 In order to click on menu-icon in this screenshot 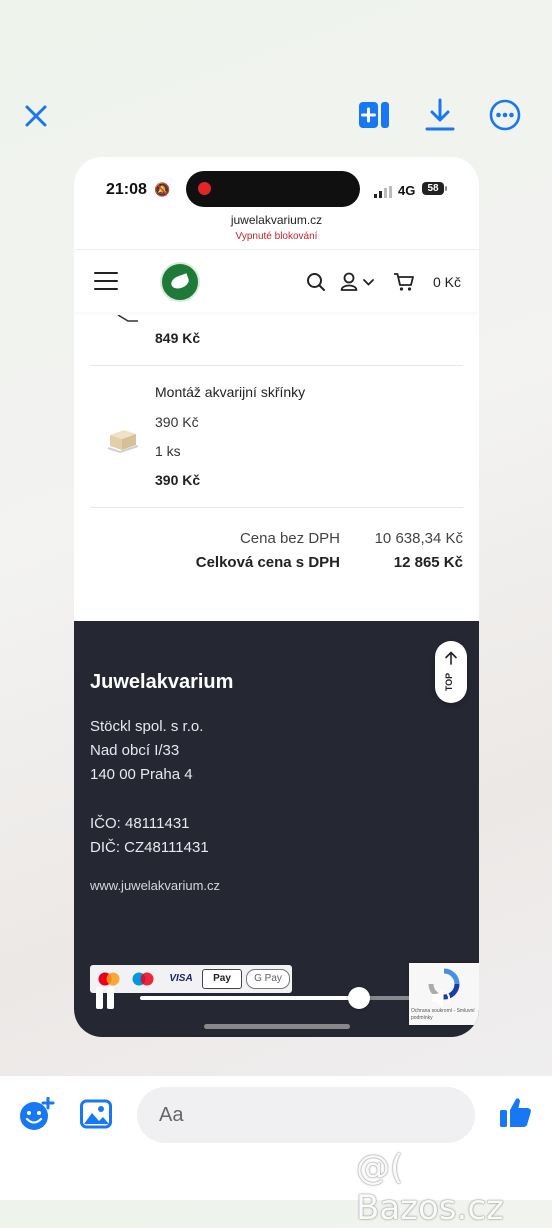, I will do `click(106, 284)`.